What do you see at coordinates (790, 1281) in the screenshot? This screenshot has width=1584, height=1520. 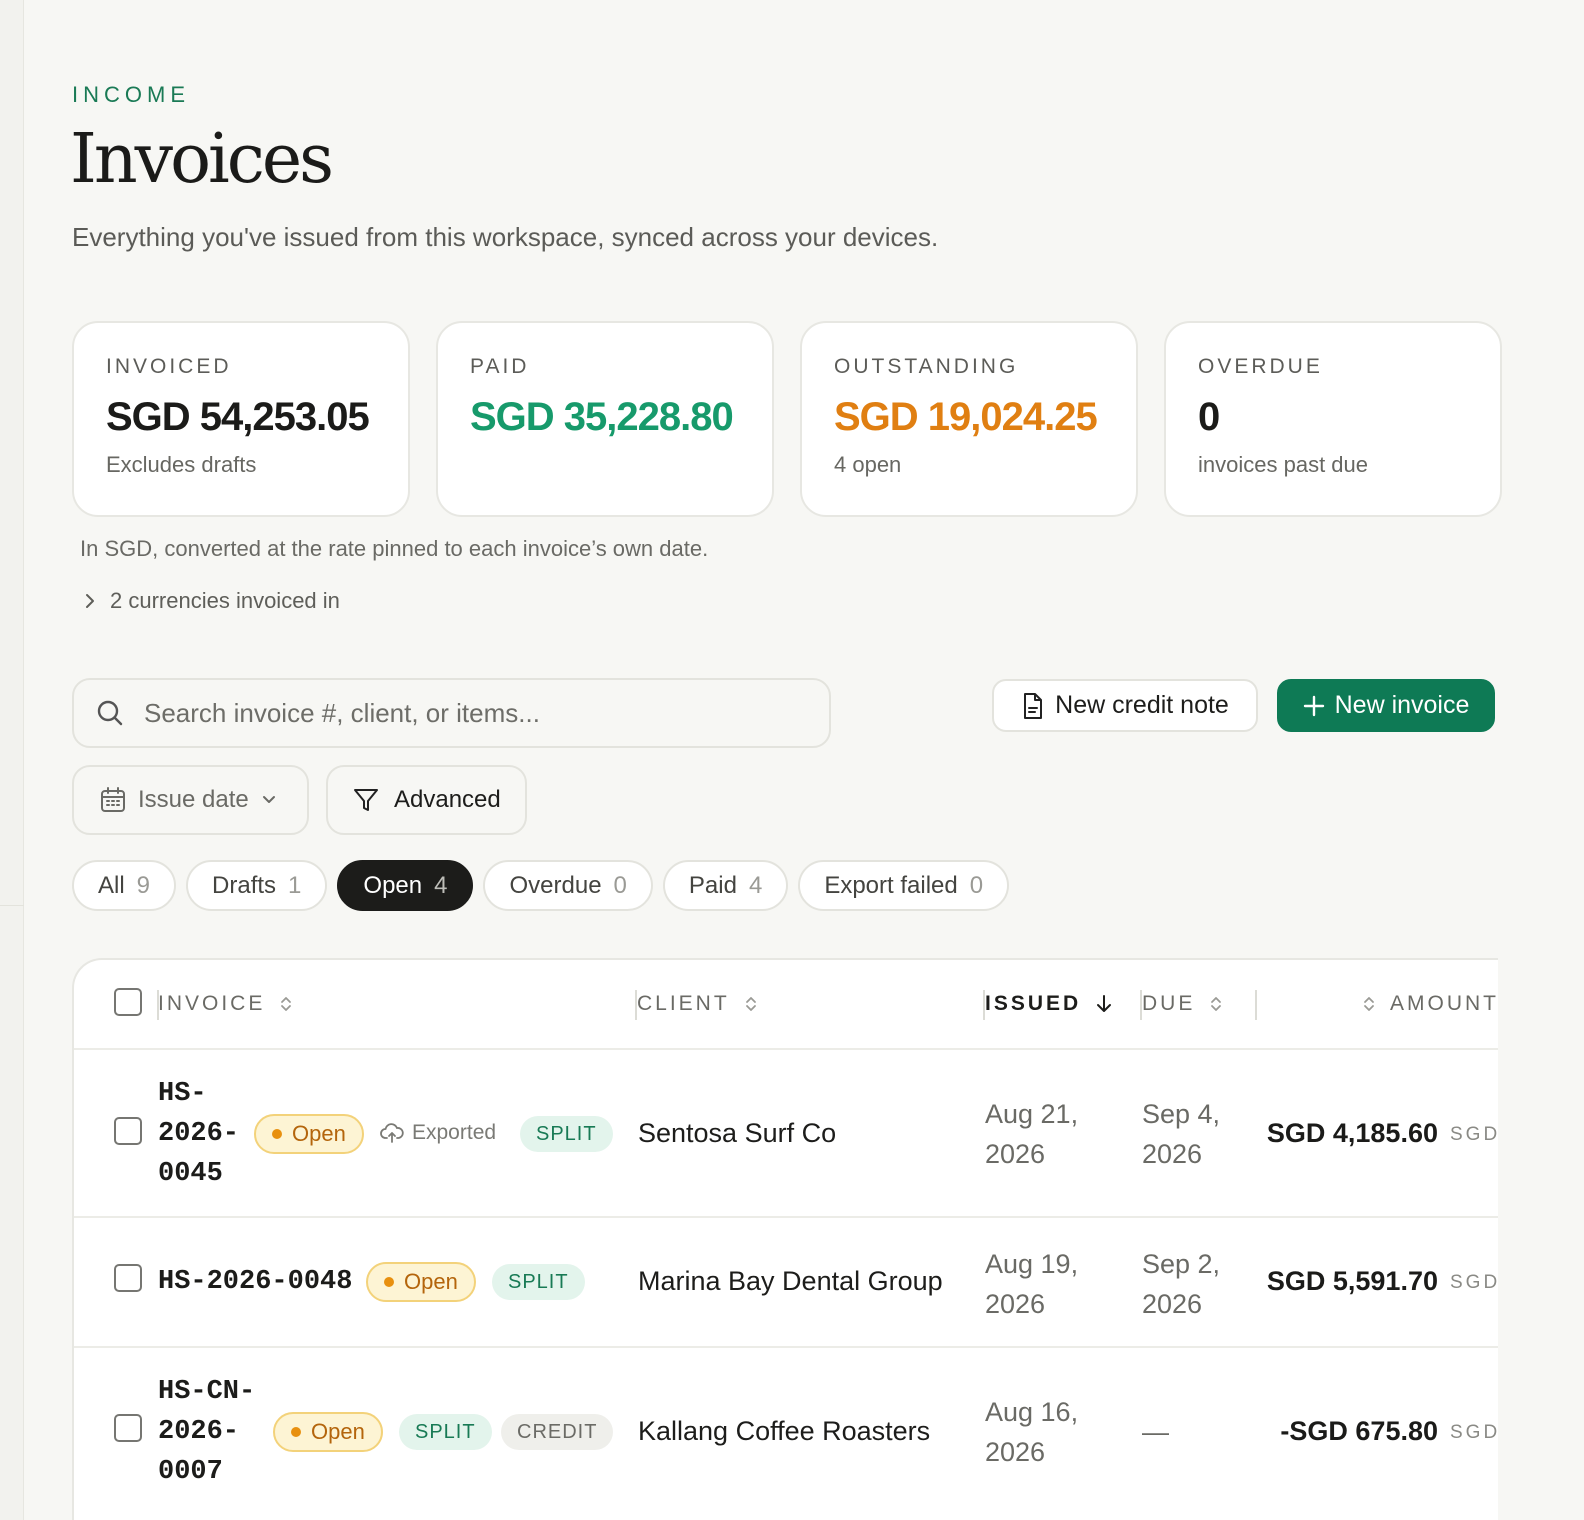 I see `client-name: Marina Bay Dental Group` at bounding box center [790, 1281].